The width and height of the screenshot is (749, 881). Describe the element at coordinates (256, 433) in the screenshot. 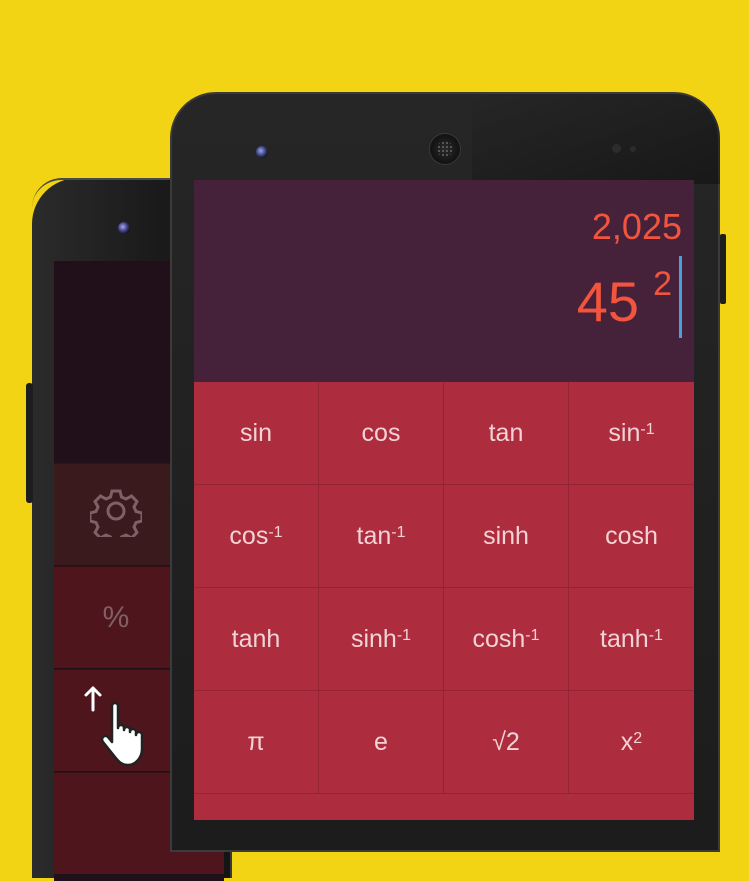

I see `key-sin: sin` at that location.